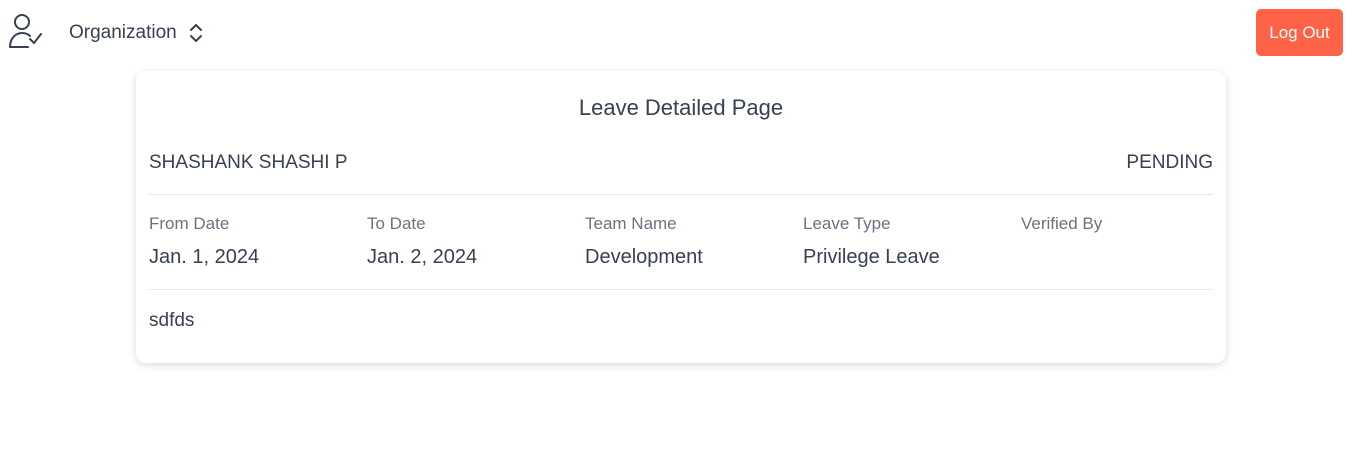 The image size is (1365, 453). Describe the element at coordinates (1062, 223) in the screenshot. I see `field-label: Verified By` at that location.